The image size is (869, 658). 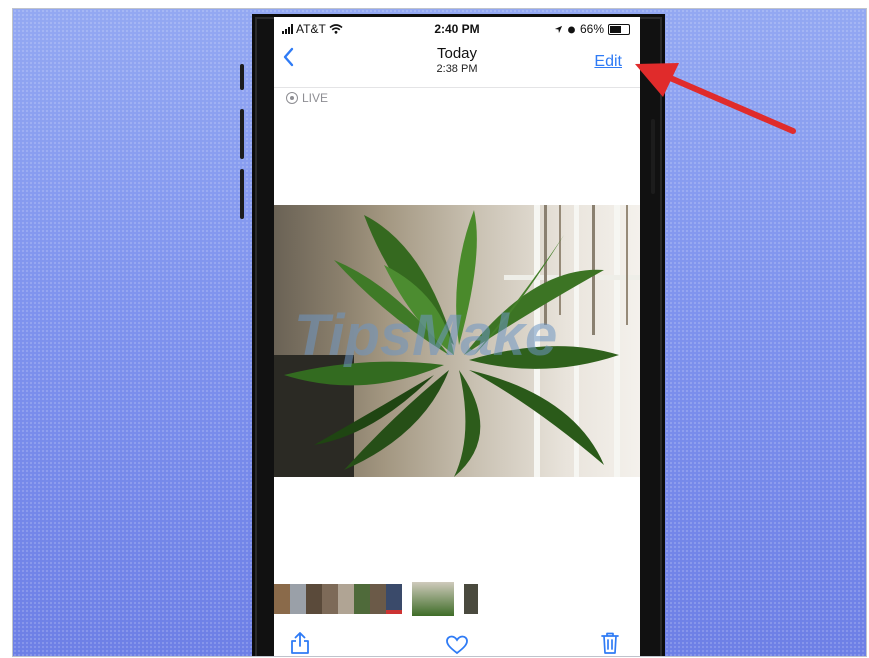 What do you see at coordinates (242, 77) in the screenshot?
I see `mute-switch` at bounding box center [242, 77].